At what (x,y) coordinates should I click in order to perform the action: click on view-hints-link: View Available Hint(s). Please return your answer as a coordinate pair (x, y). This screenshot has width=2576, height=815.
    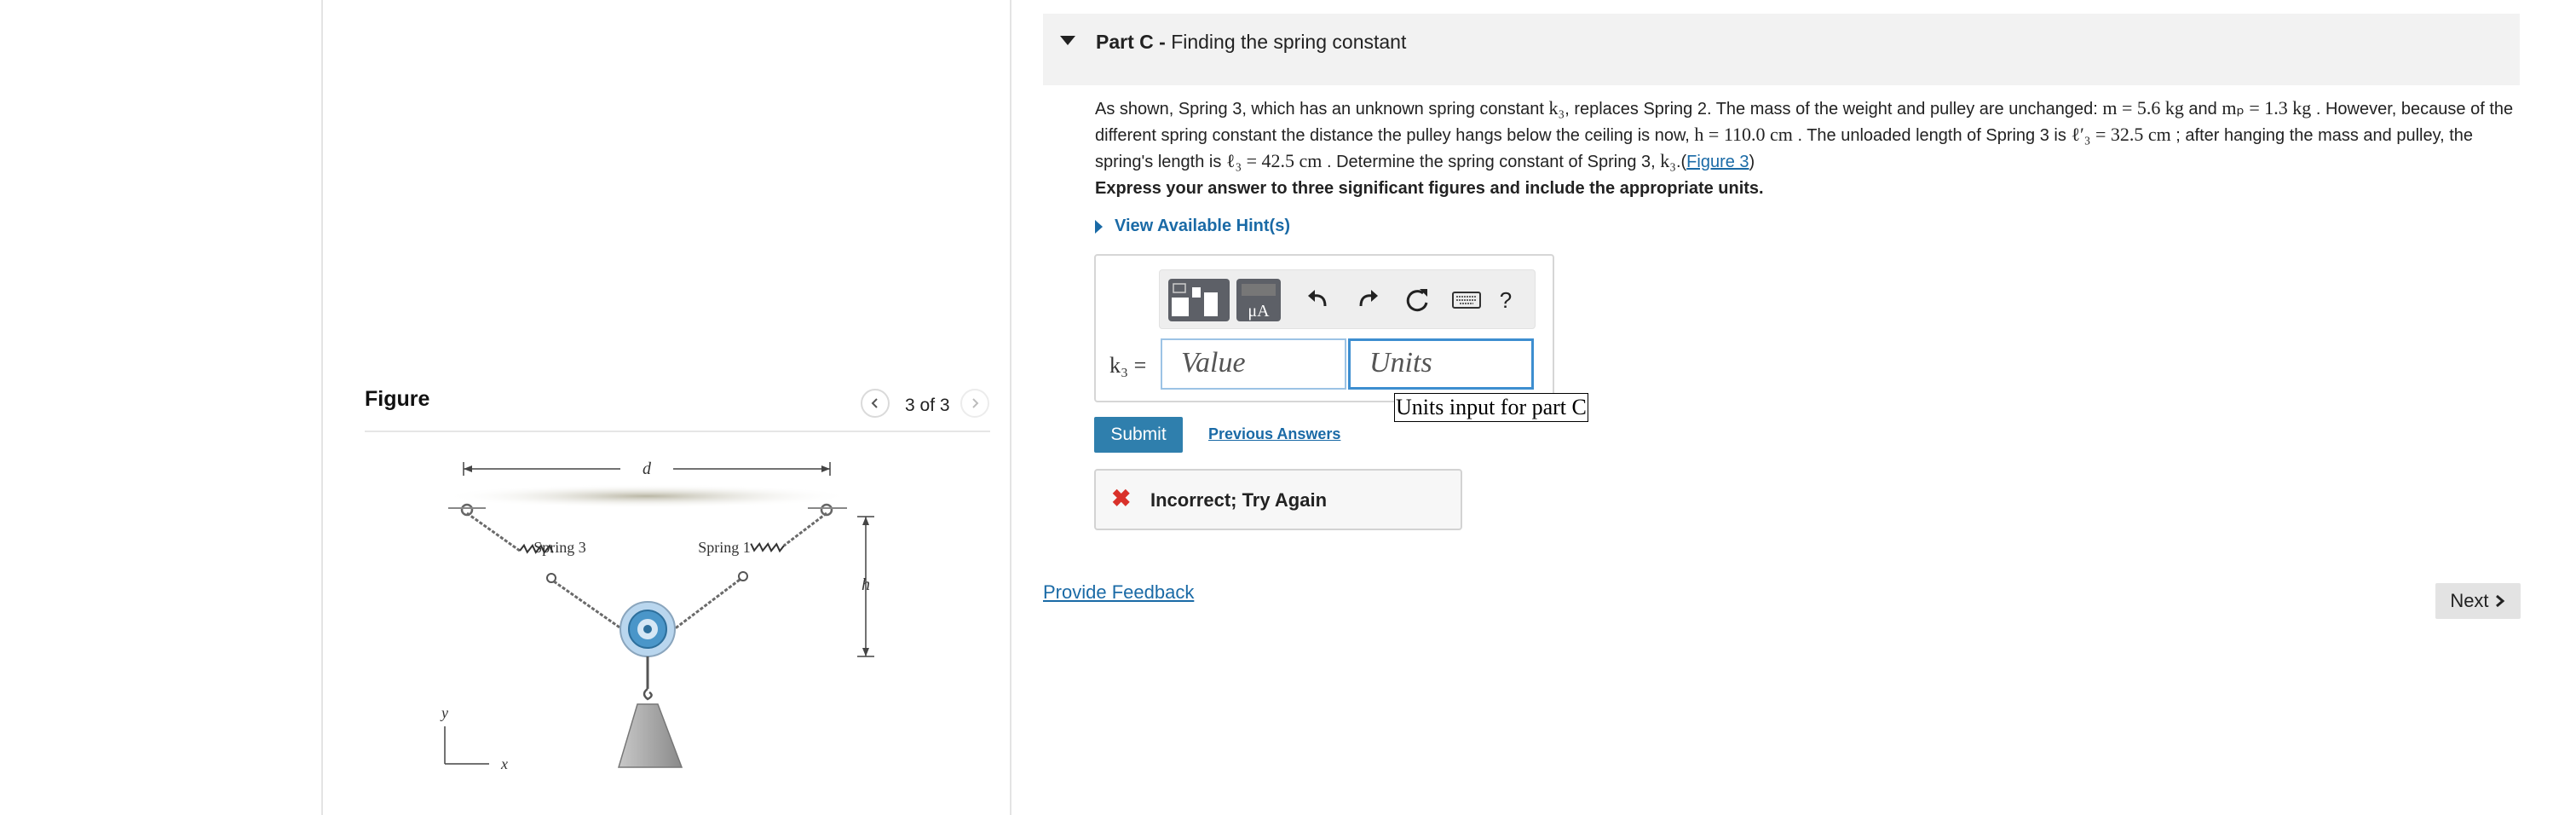
    Looking at the image, I should click on (1192, 226).